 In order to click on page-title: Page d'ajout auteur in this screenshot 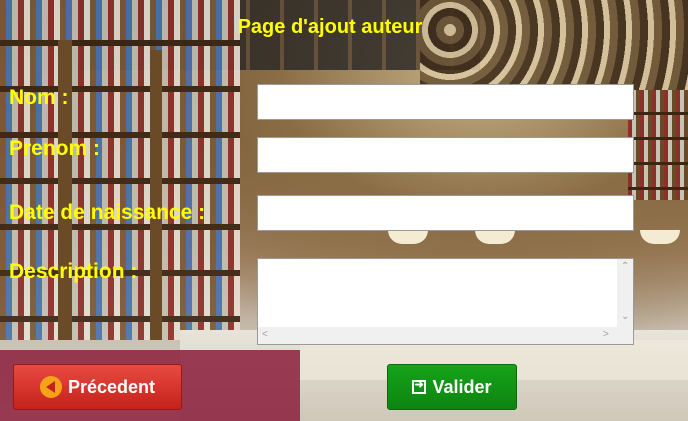, I will do `click(330, 27)`.